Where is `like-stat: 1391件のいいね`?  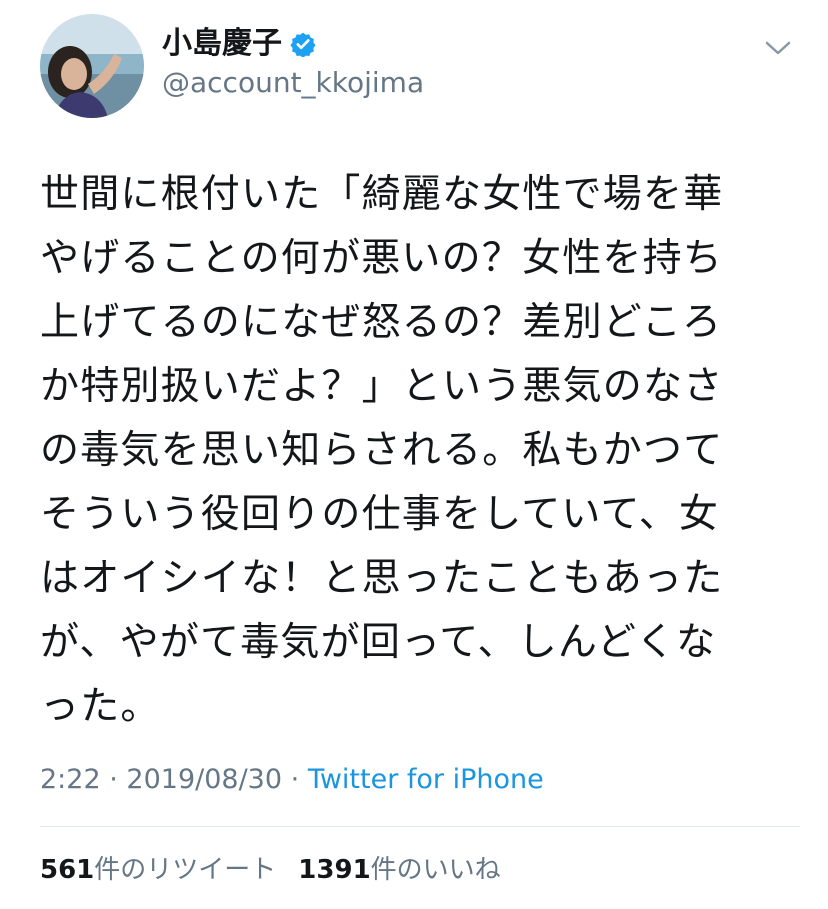
like-stat: 1391件のいいね is located at coordinates (399, 870).